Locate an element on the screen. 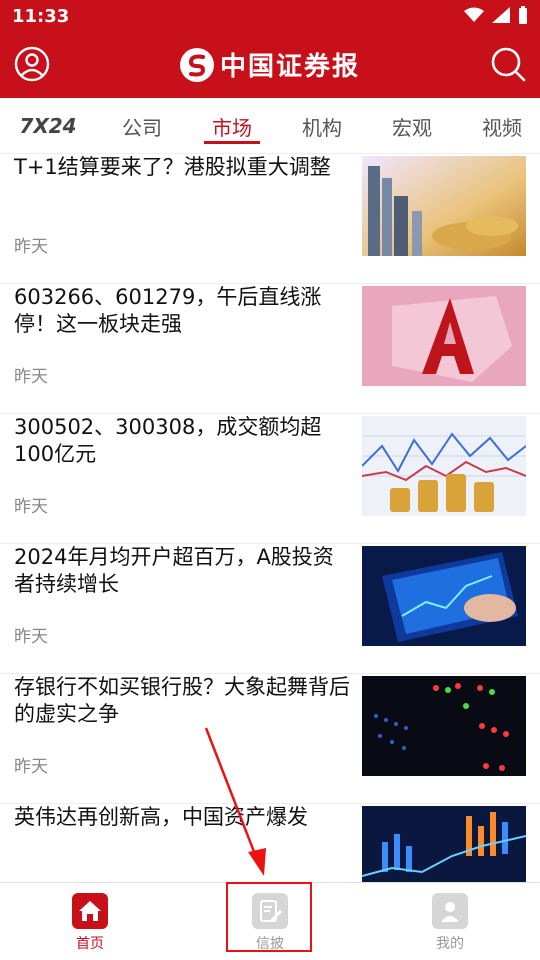 The height and width of the screenshot is (960, 540). tab-macro: 宏观 is located at coordinates (412, 126).